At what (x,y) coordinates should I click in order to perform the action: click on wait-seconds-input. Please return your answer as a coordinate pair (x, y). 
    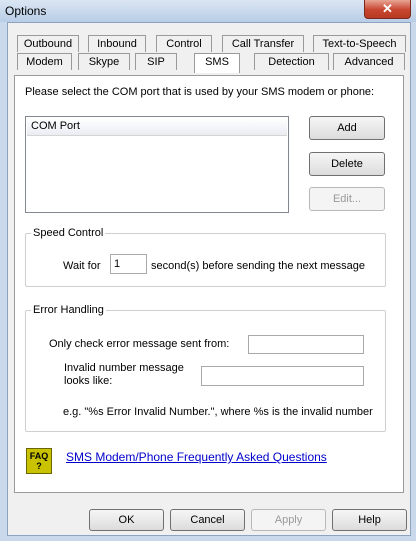
    Looking at the image, I should click on (128, 264).